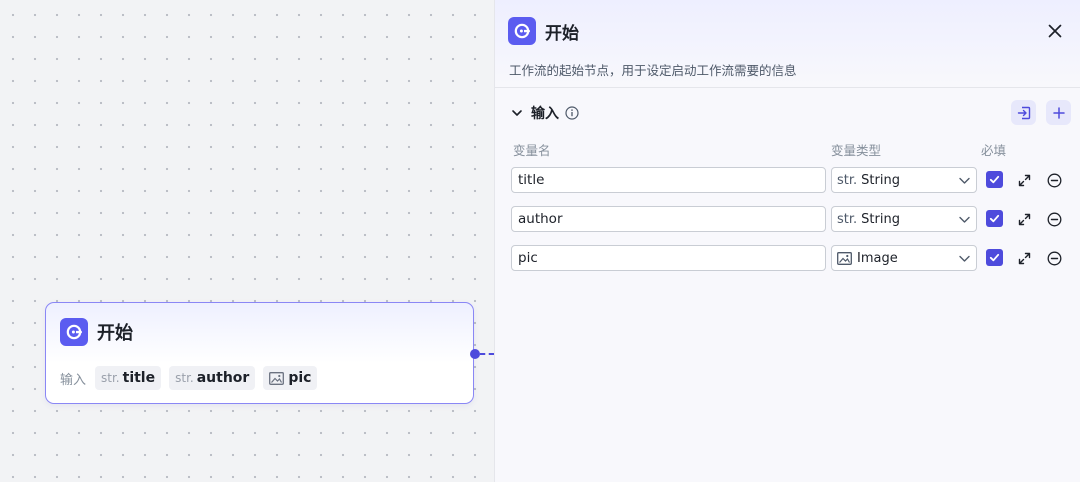 This screenshot has width=1080, height=482. I want to click on import-variables-button, so click(1023, 112).